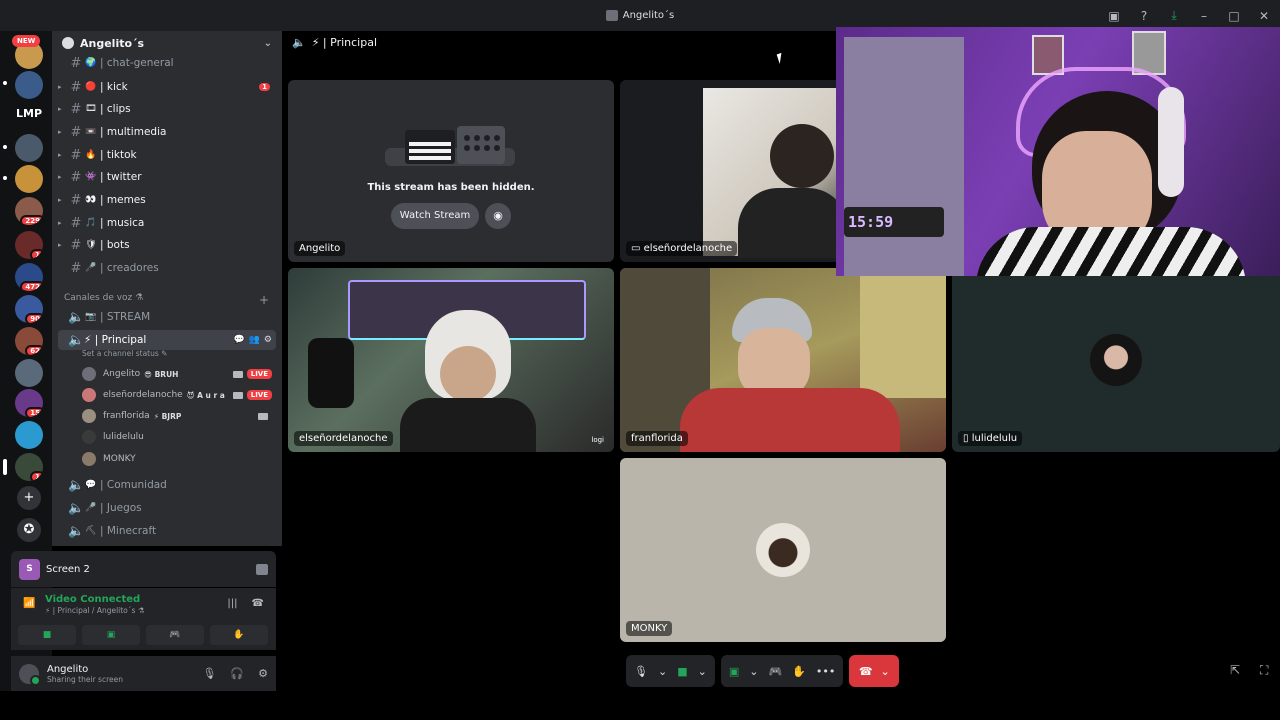 This screenshot has width=1280, height=720. What do you see at coordinates (29, 211) in the screenshot?
I see `server-icon-5: 229` at bounding box center [29, 211].